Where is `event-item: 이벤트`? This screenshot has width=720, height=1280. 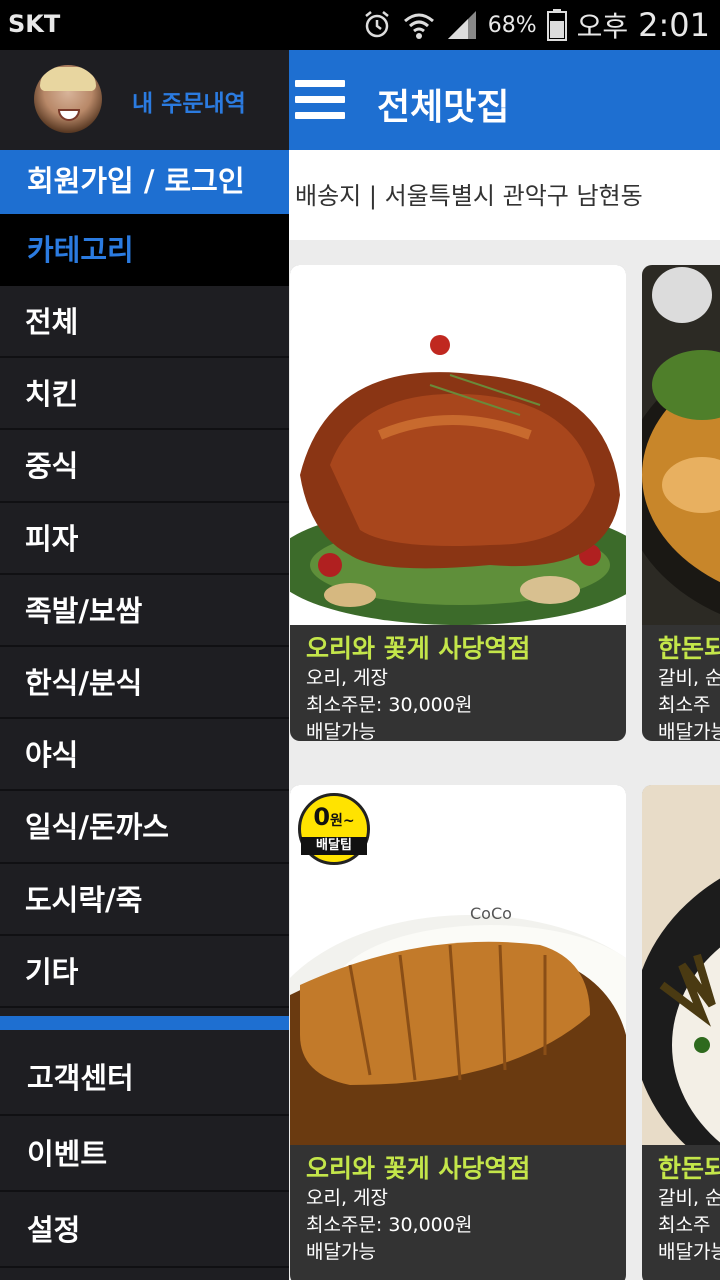 event-item: 이벤트 is located at coordinates (144, 1154).